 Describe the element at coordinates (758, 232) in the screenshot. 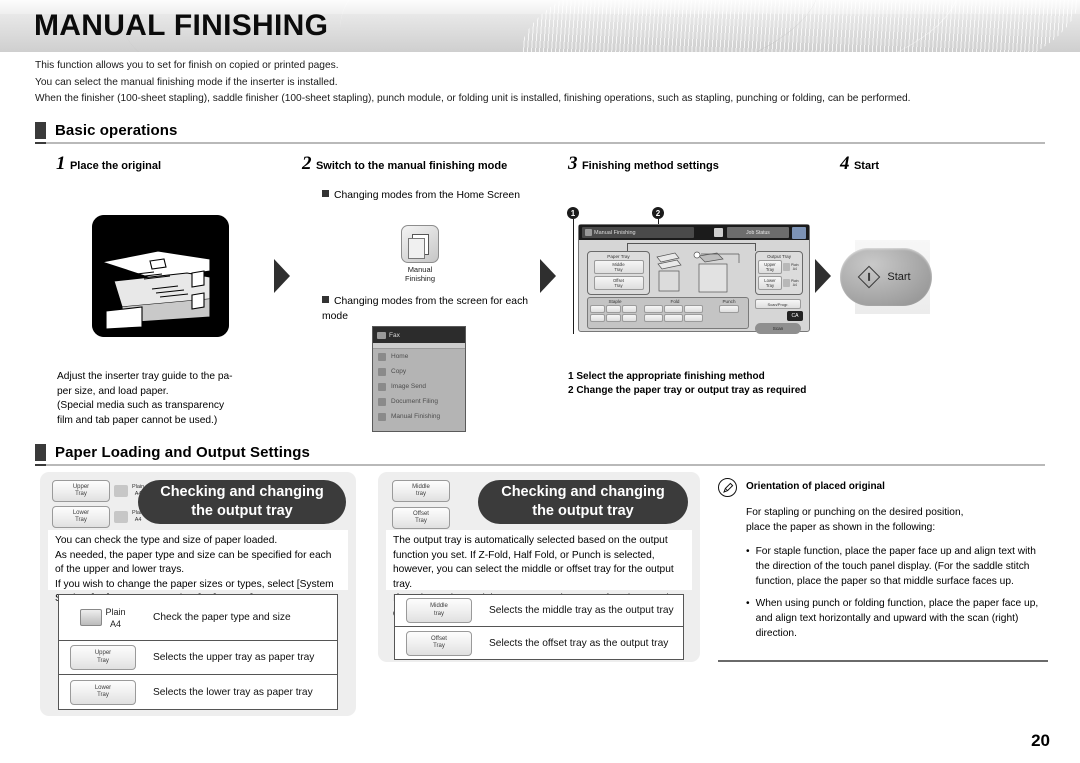

I see `job-status-button: Job Status` at that location.